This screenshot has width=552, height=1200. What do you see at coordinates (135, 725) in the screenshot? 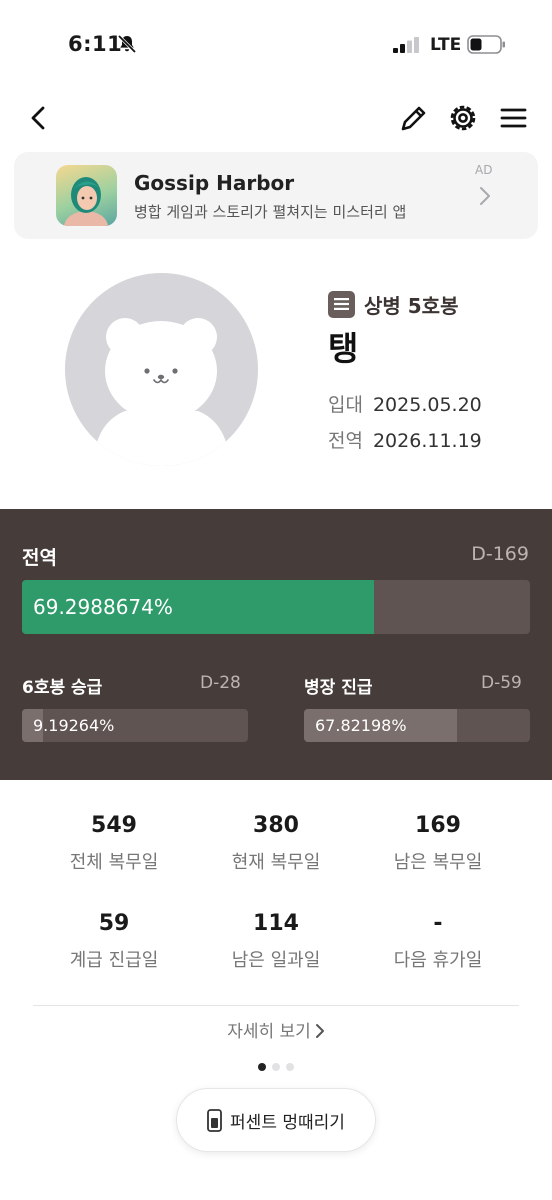
I see `step-promotion-bar: 9.19264%` at bounding box center [135, 725].